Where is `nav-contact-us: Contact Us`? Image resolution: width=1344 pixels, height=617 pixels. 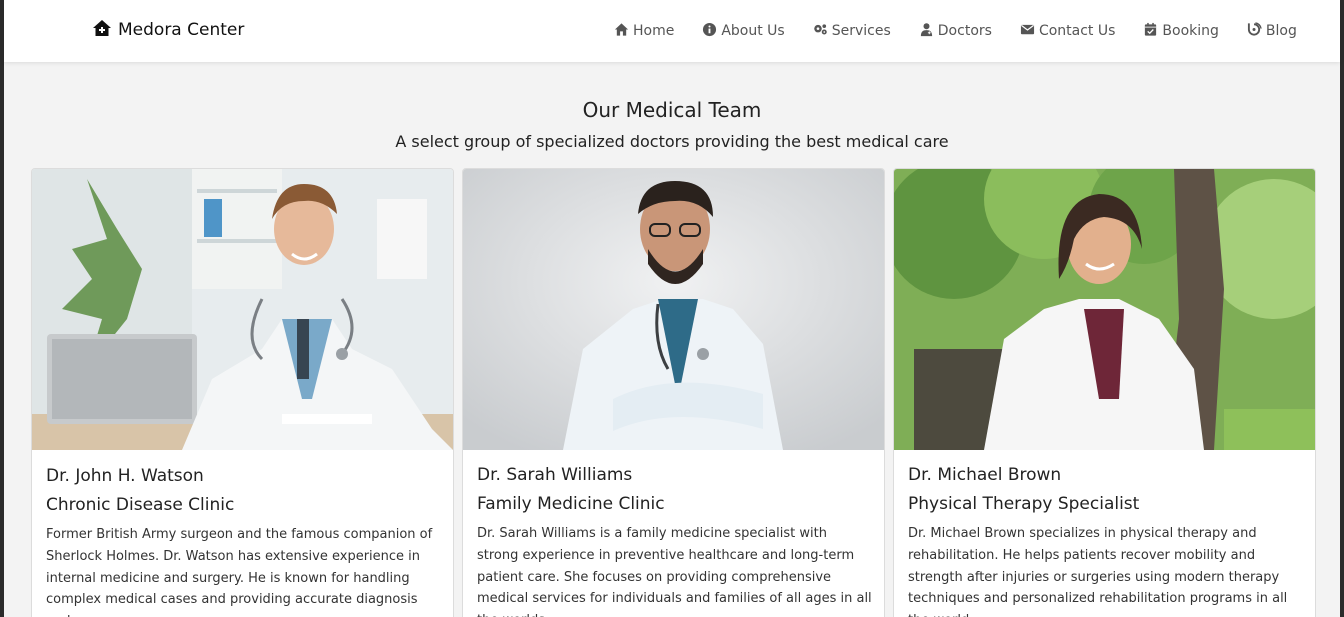 nav-contact-us: Contact Us is located at coordinates (1067, 31).